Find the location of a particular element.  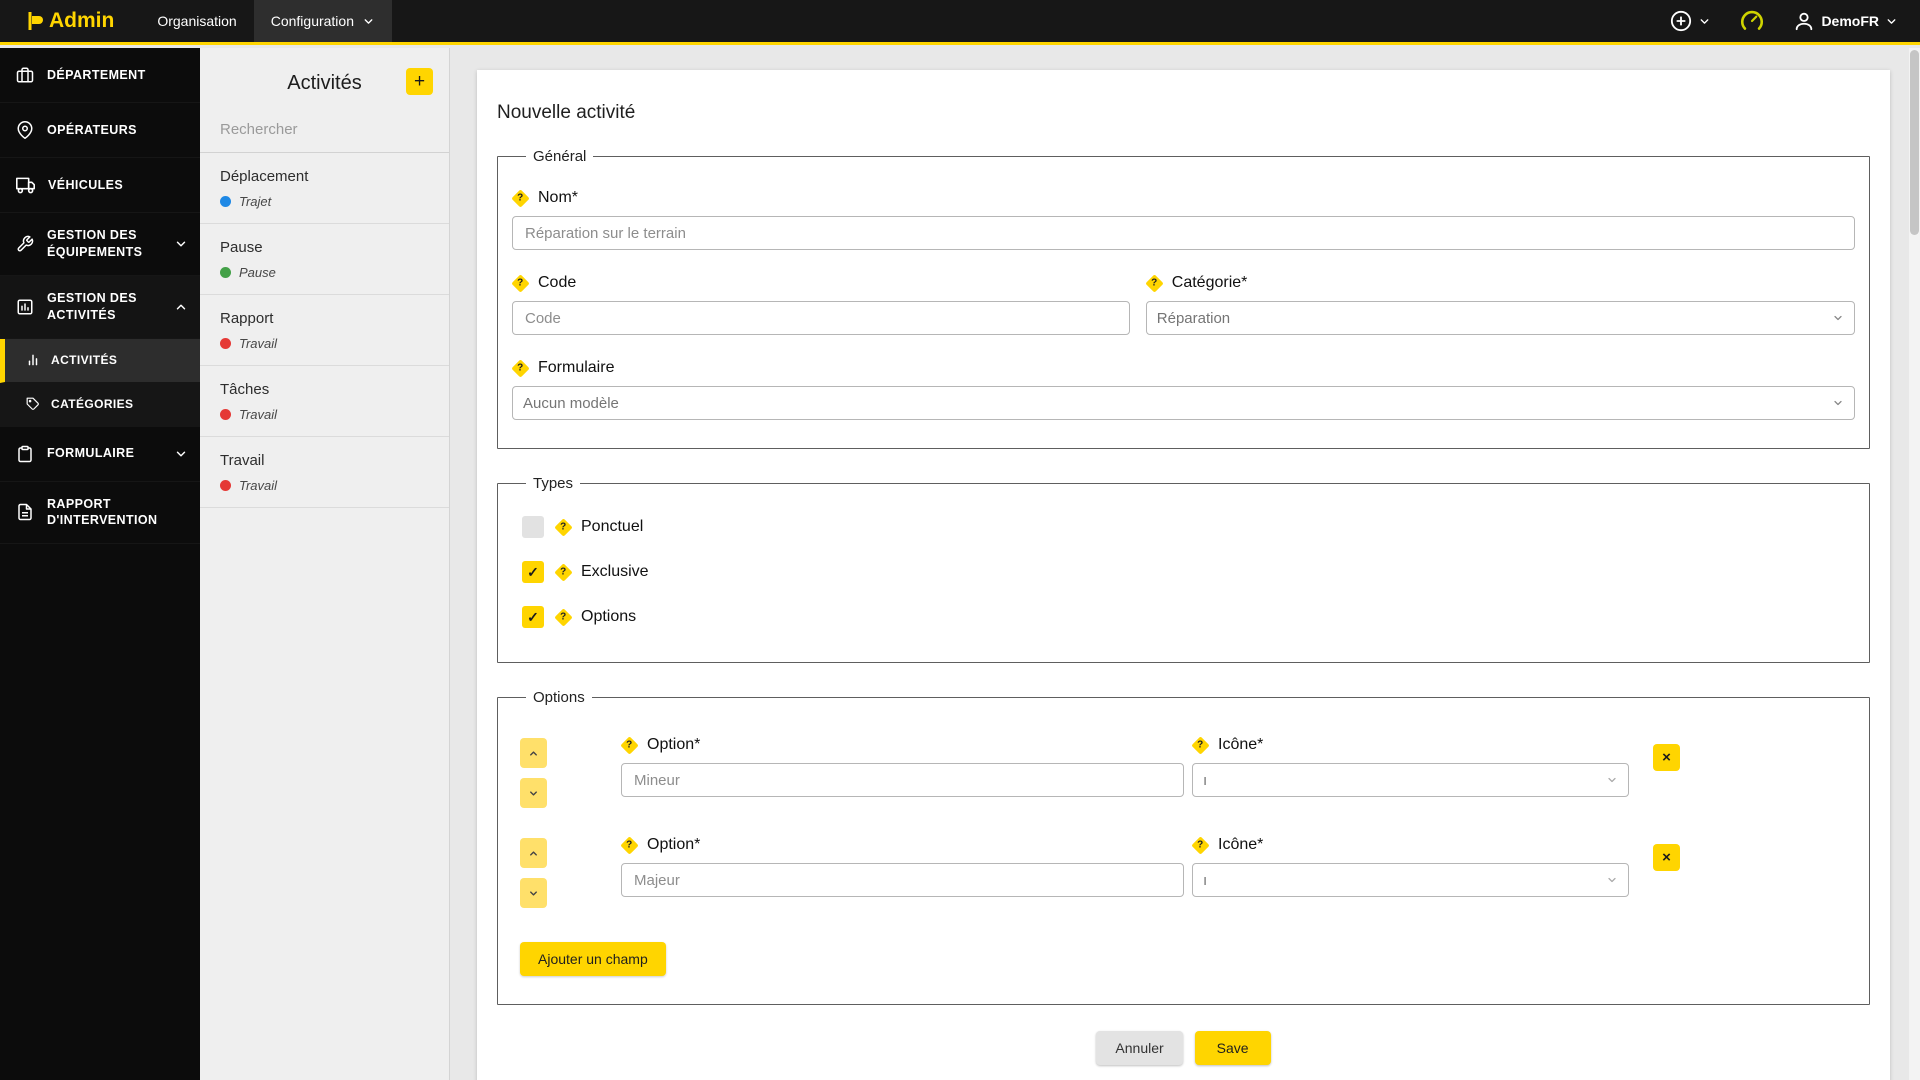

list-item-travail: Travail Travail is located at coordinates (324, 472).